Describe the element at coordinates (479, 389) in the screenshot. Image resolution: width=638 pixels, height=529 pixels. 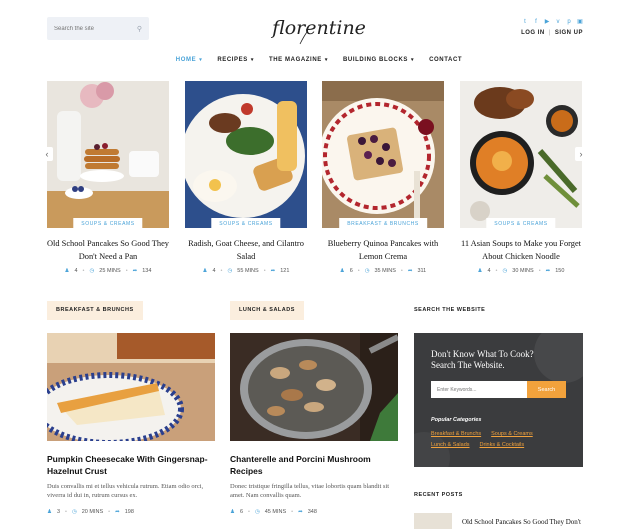
I see `cta-keyword-input` at that location.